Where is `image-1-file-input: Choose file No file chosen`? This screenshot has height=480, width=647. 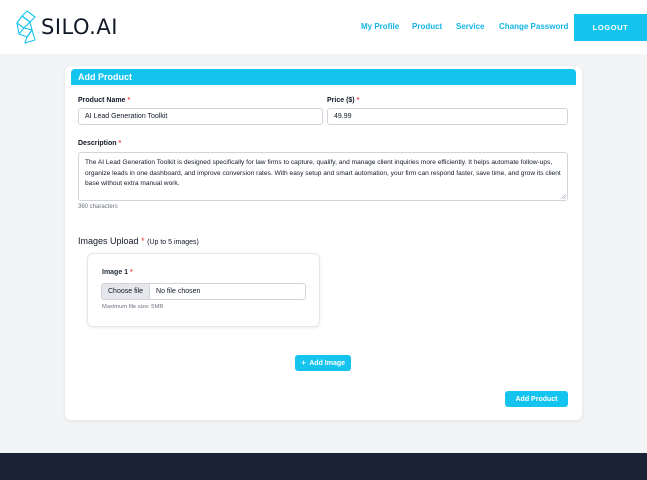 image-1-file-input: Choose file No file chosen is located at coordinates (203, 291).